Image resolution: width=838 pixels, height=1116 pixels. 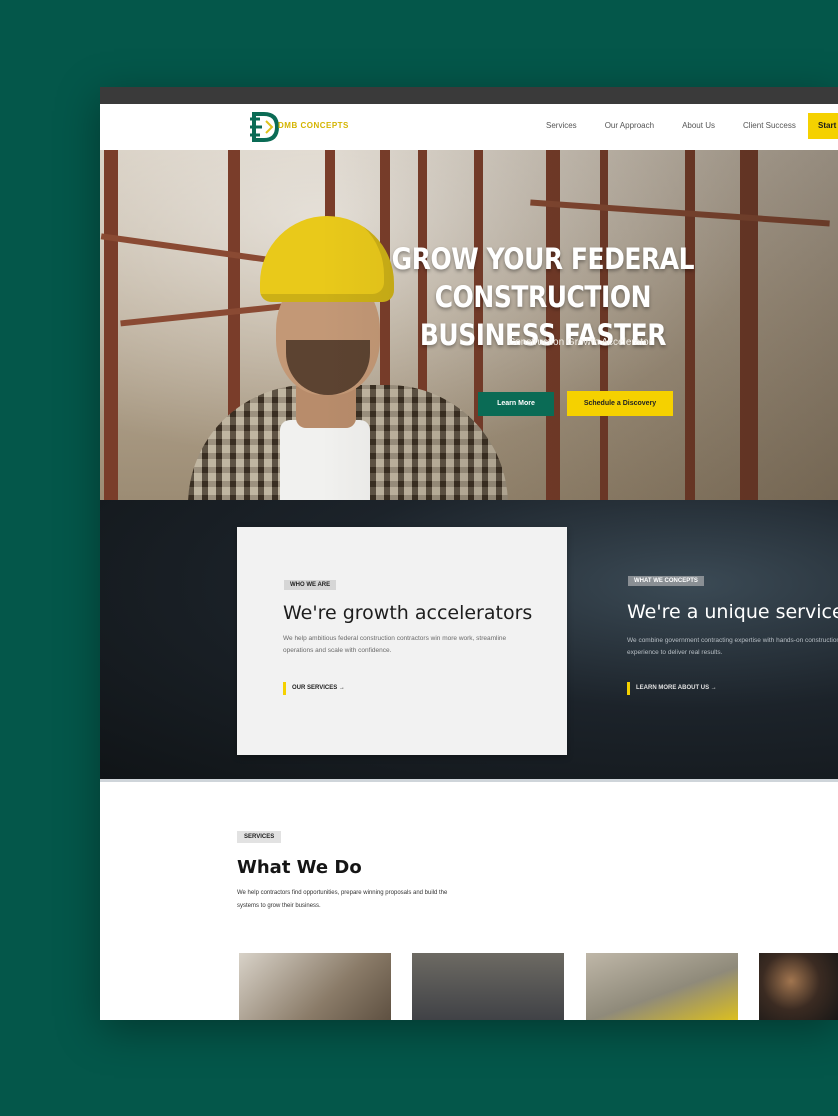 I want to click on logo-text: DMB CONCEPTS, so click(x=313, y=125).